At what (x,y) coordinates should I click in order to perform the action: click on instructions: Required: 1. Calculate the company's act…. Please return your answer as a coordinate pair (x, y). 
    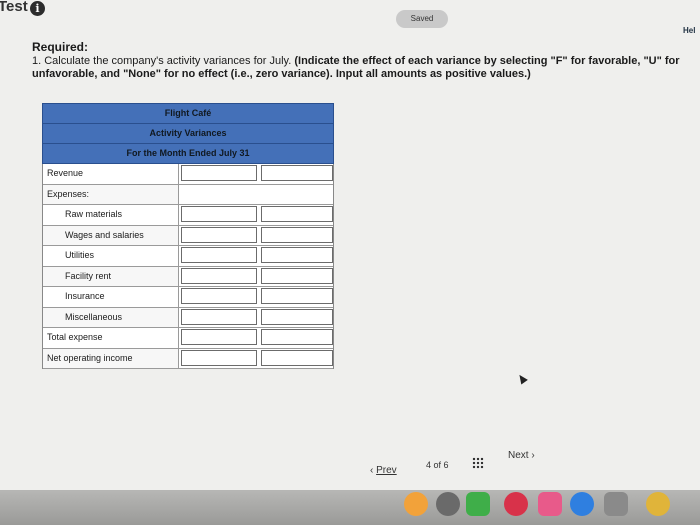
    Looking at the image, I should click on (357, 60).